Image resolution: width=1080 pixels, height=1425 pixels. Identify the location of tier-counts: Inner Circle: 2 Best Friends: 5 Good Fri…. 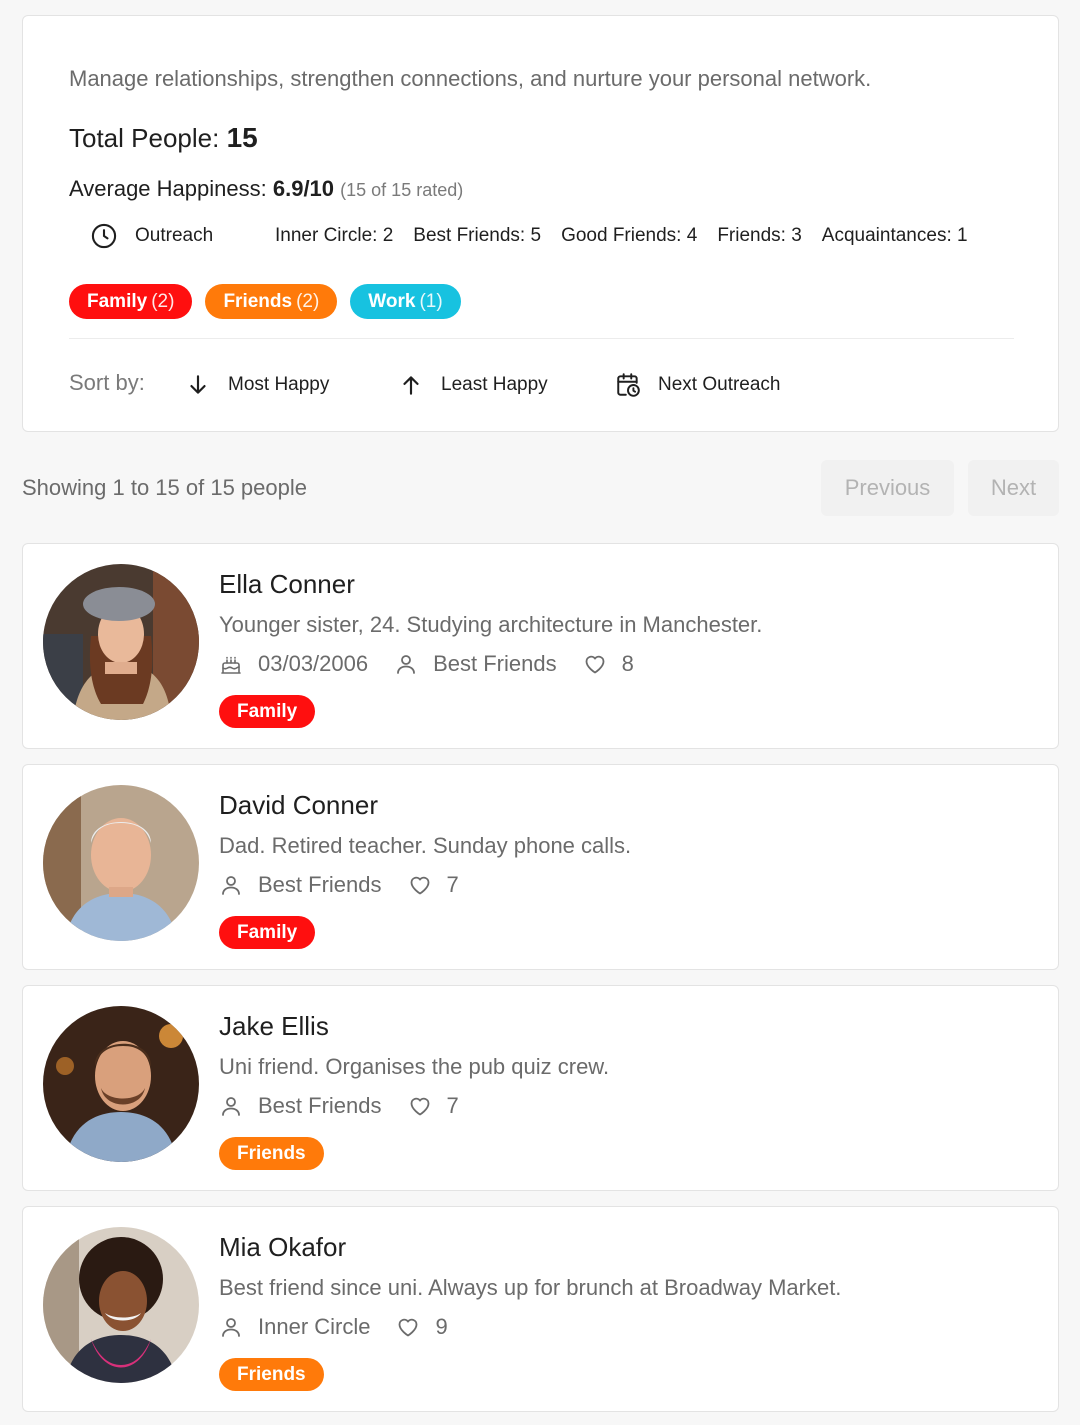
(621, 236).